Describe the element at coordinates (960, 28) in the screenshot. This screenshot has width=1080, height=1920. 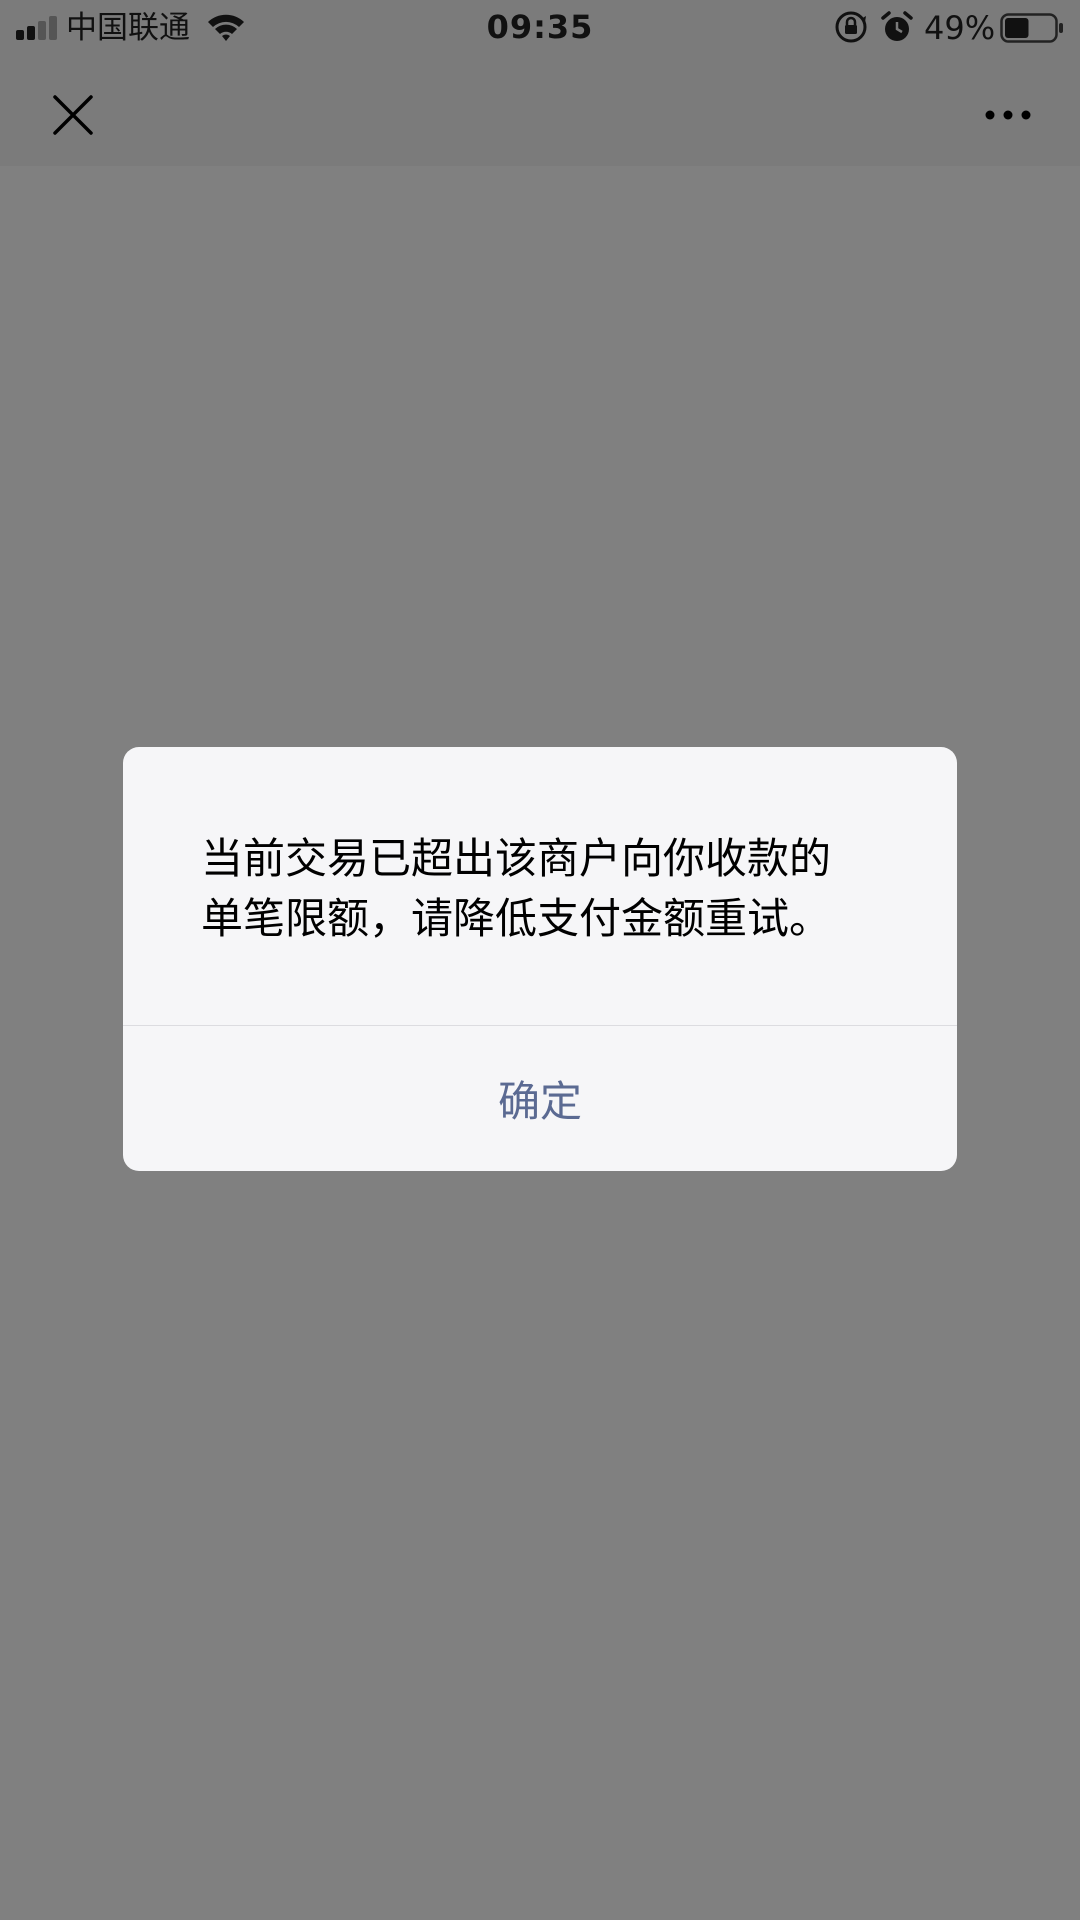
I see `battery-percent: 49%` at that location.